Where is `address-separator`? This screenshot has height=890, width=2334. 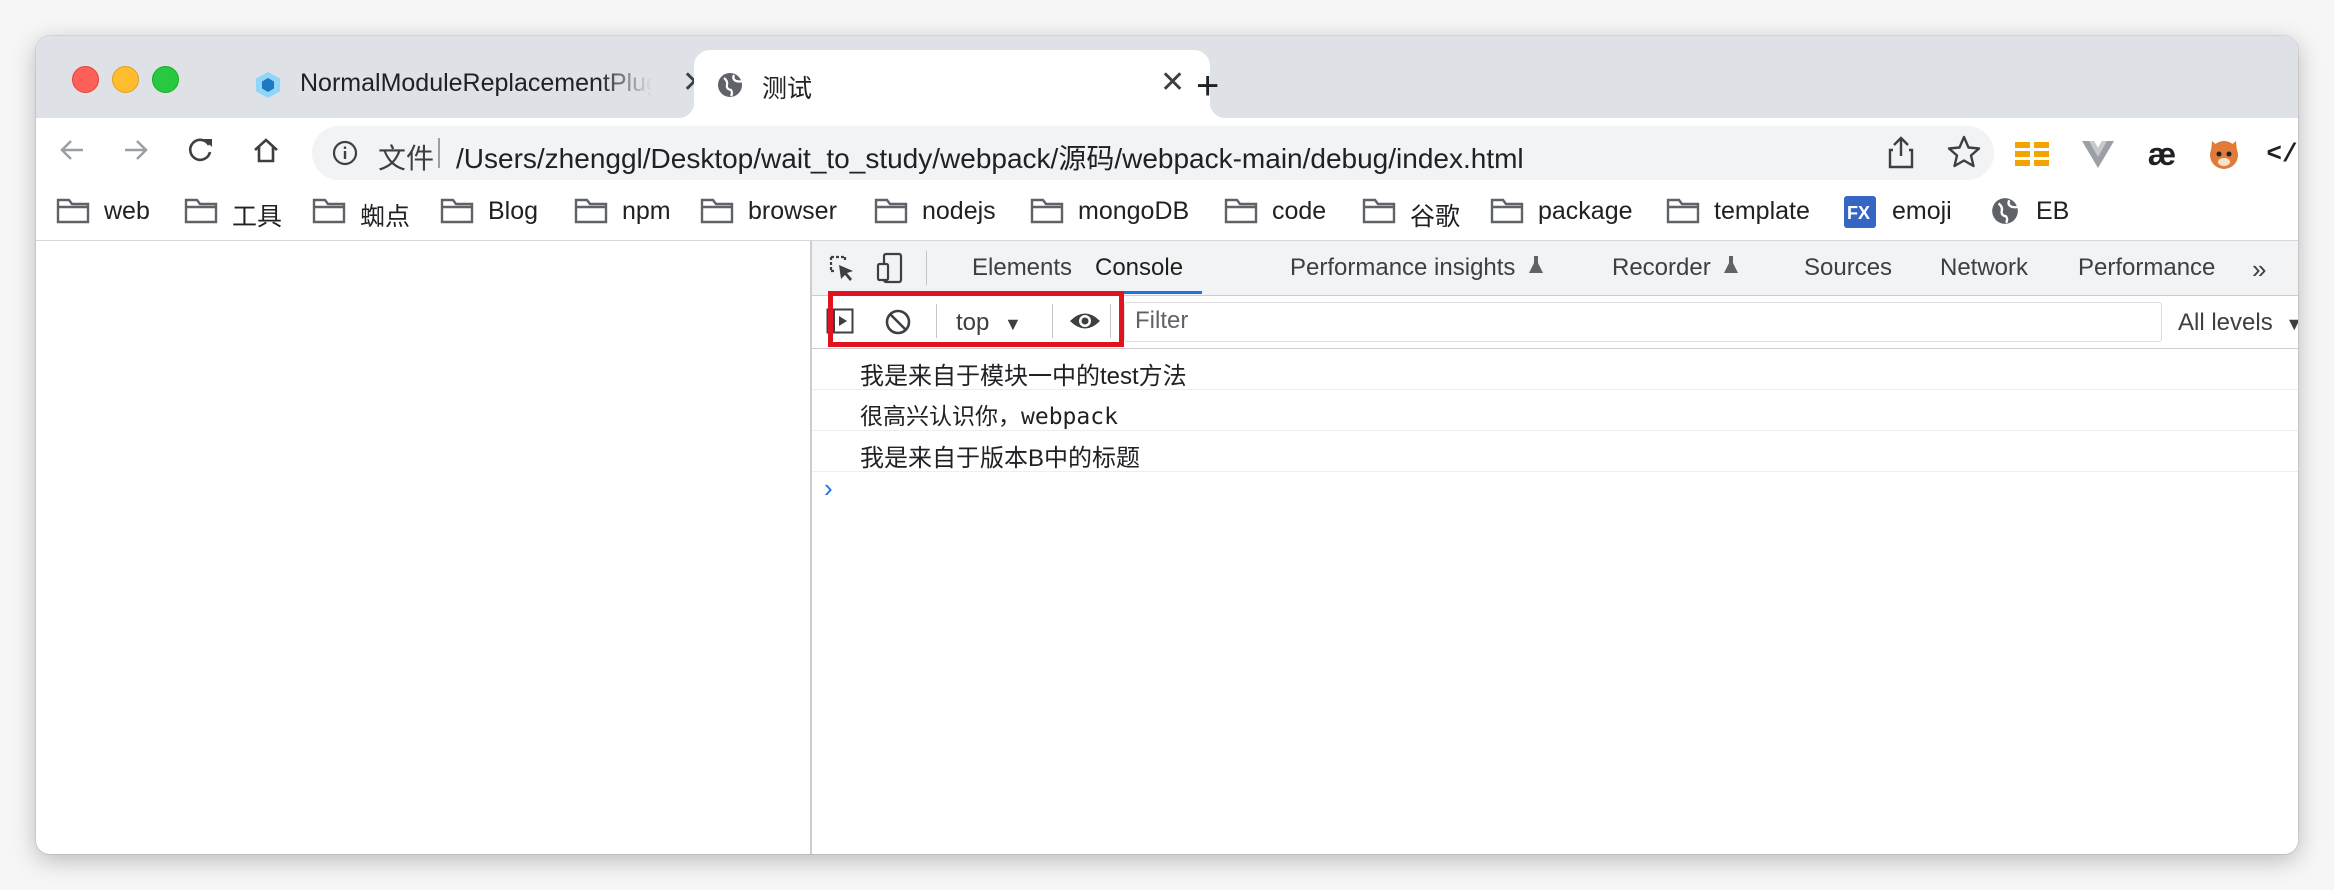 address-separator is located at coordinates (439, 153).